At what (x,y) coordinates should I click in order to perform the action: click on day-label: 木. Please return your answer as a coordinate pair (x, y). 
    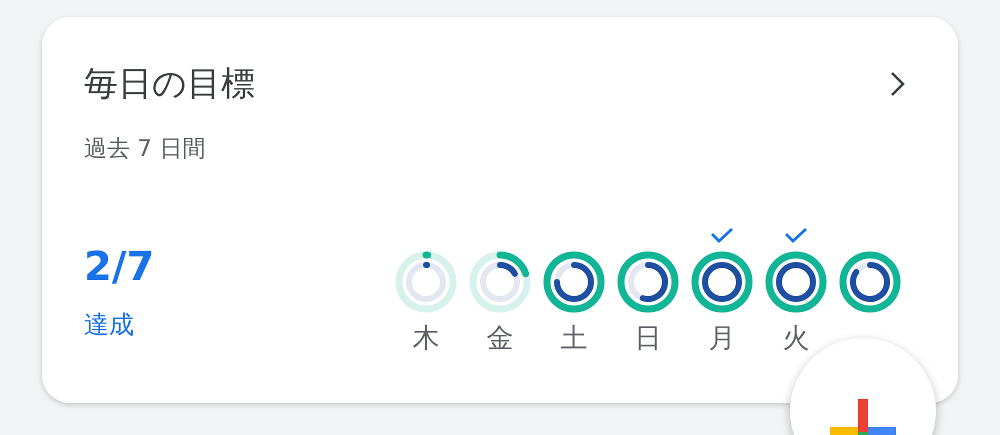
    Looking at the image, I should click on (426, 339).